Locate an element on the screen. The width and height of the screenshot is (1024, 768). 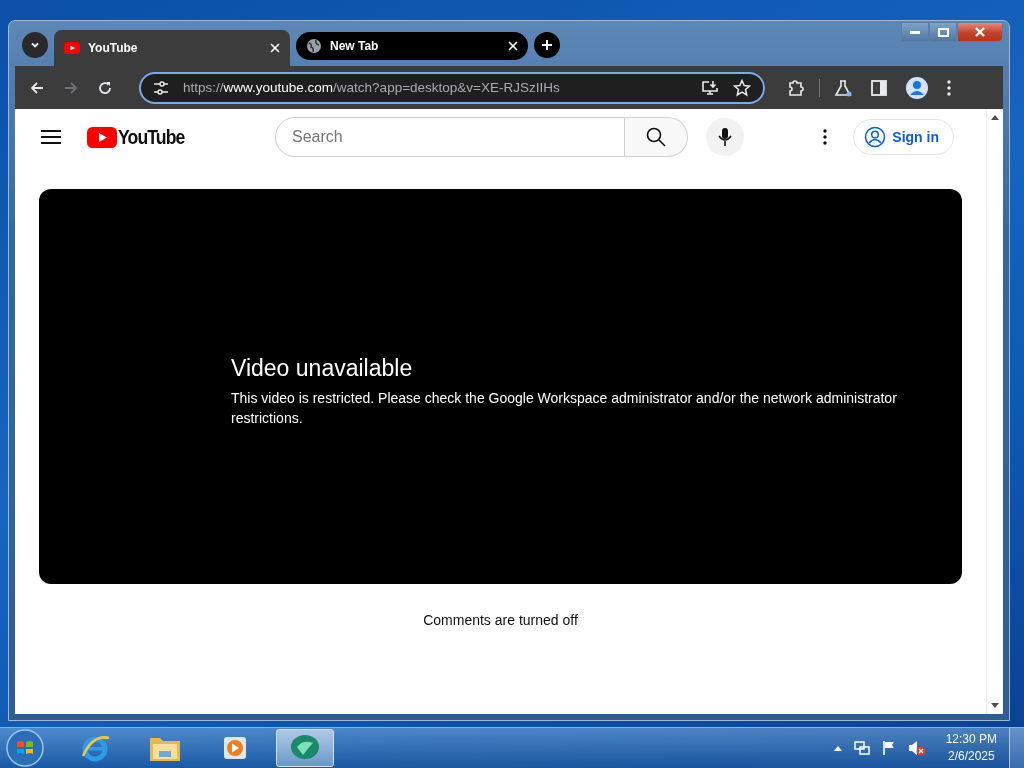
star-icon is located at coordinates (742, 87).